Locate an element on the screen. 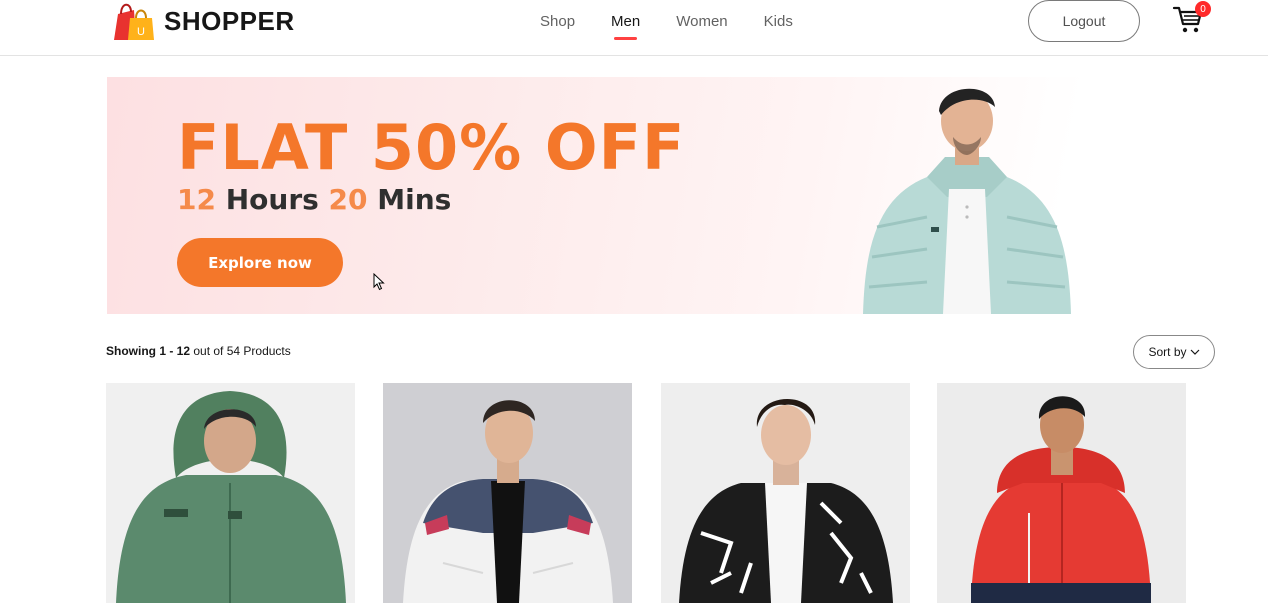 The height and width of the screenshot is (603, 1268). nav-women: Women is located at coordinates (701, 21).